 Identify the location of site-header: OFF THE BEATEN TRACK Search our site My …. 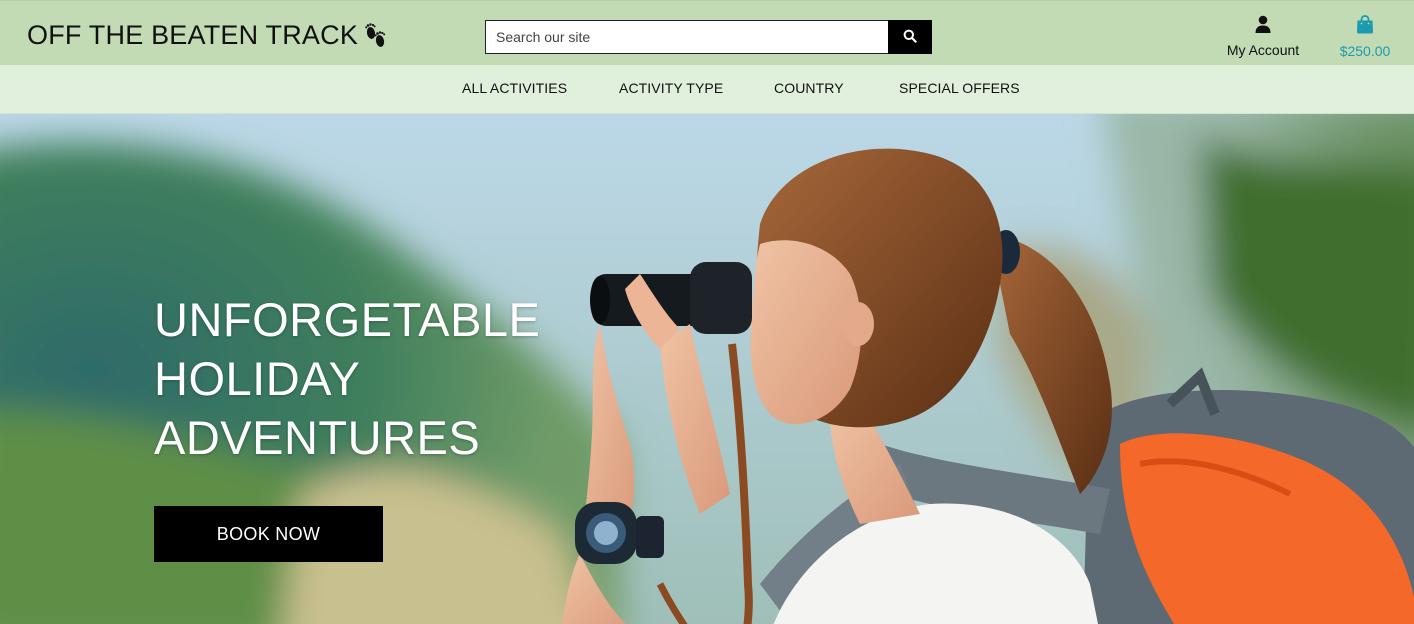
(707, 32).